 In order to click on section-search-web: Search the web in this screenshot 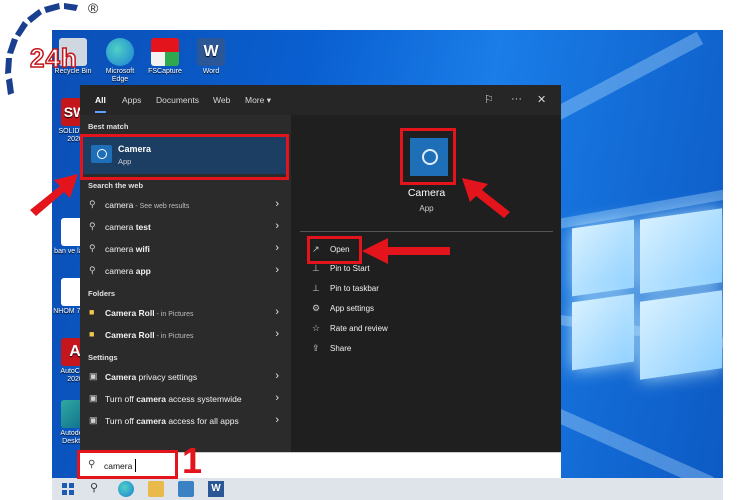, I will do `click(116, 185)`.